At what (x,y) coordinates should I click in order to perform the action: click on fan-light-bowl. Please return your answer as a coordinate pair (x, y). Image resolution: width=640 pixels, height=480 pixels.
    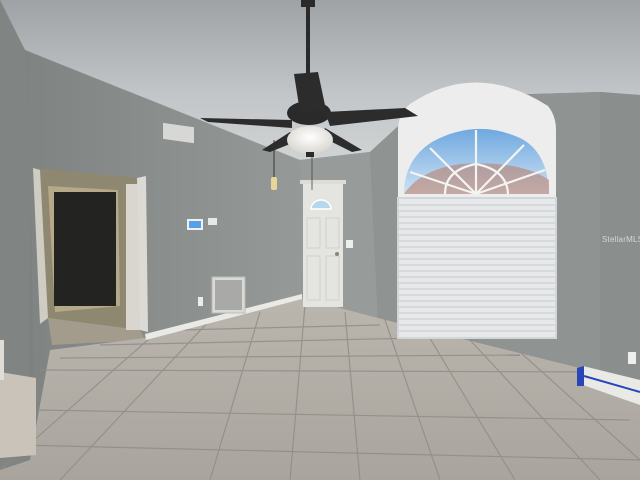
    Looking at the image, I should click on (310, 140).